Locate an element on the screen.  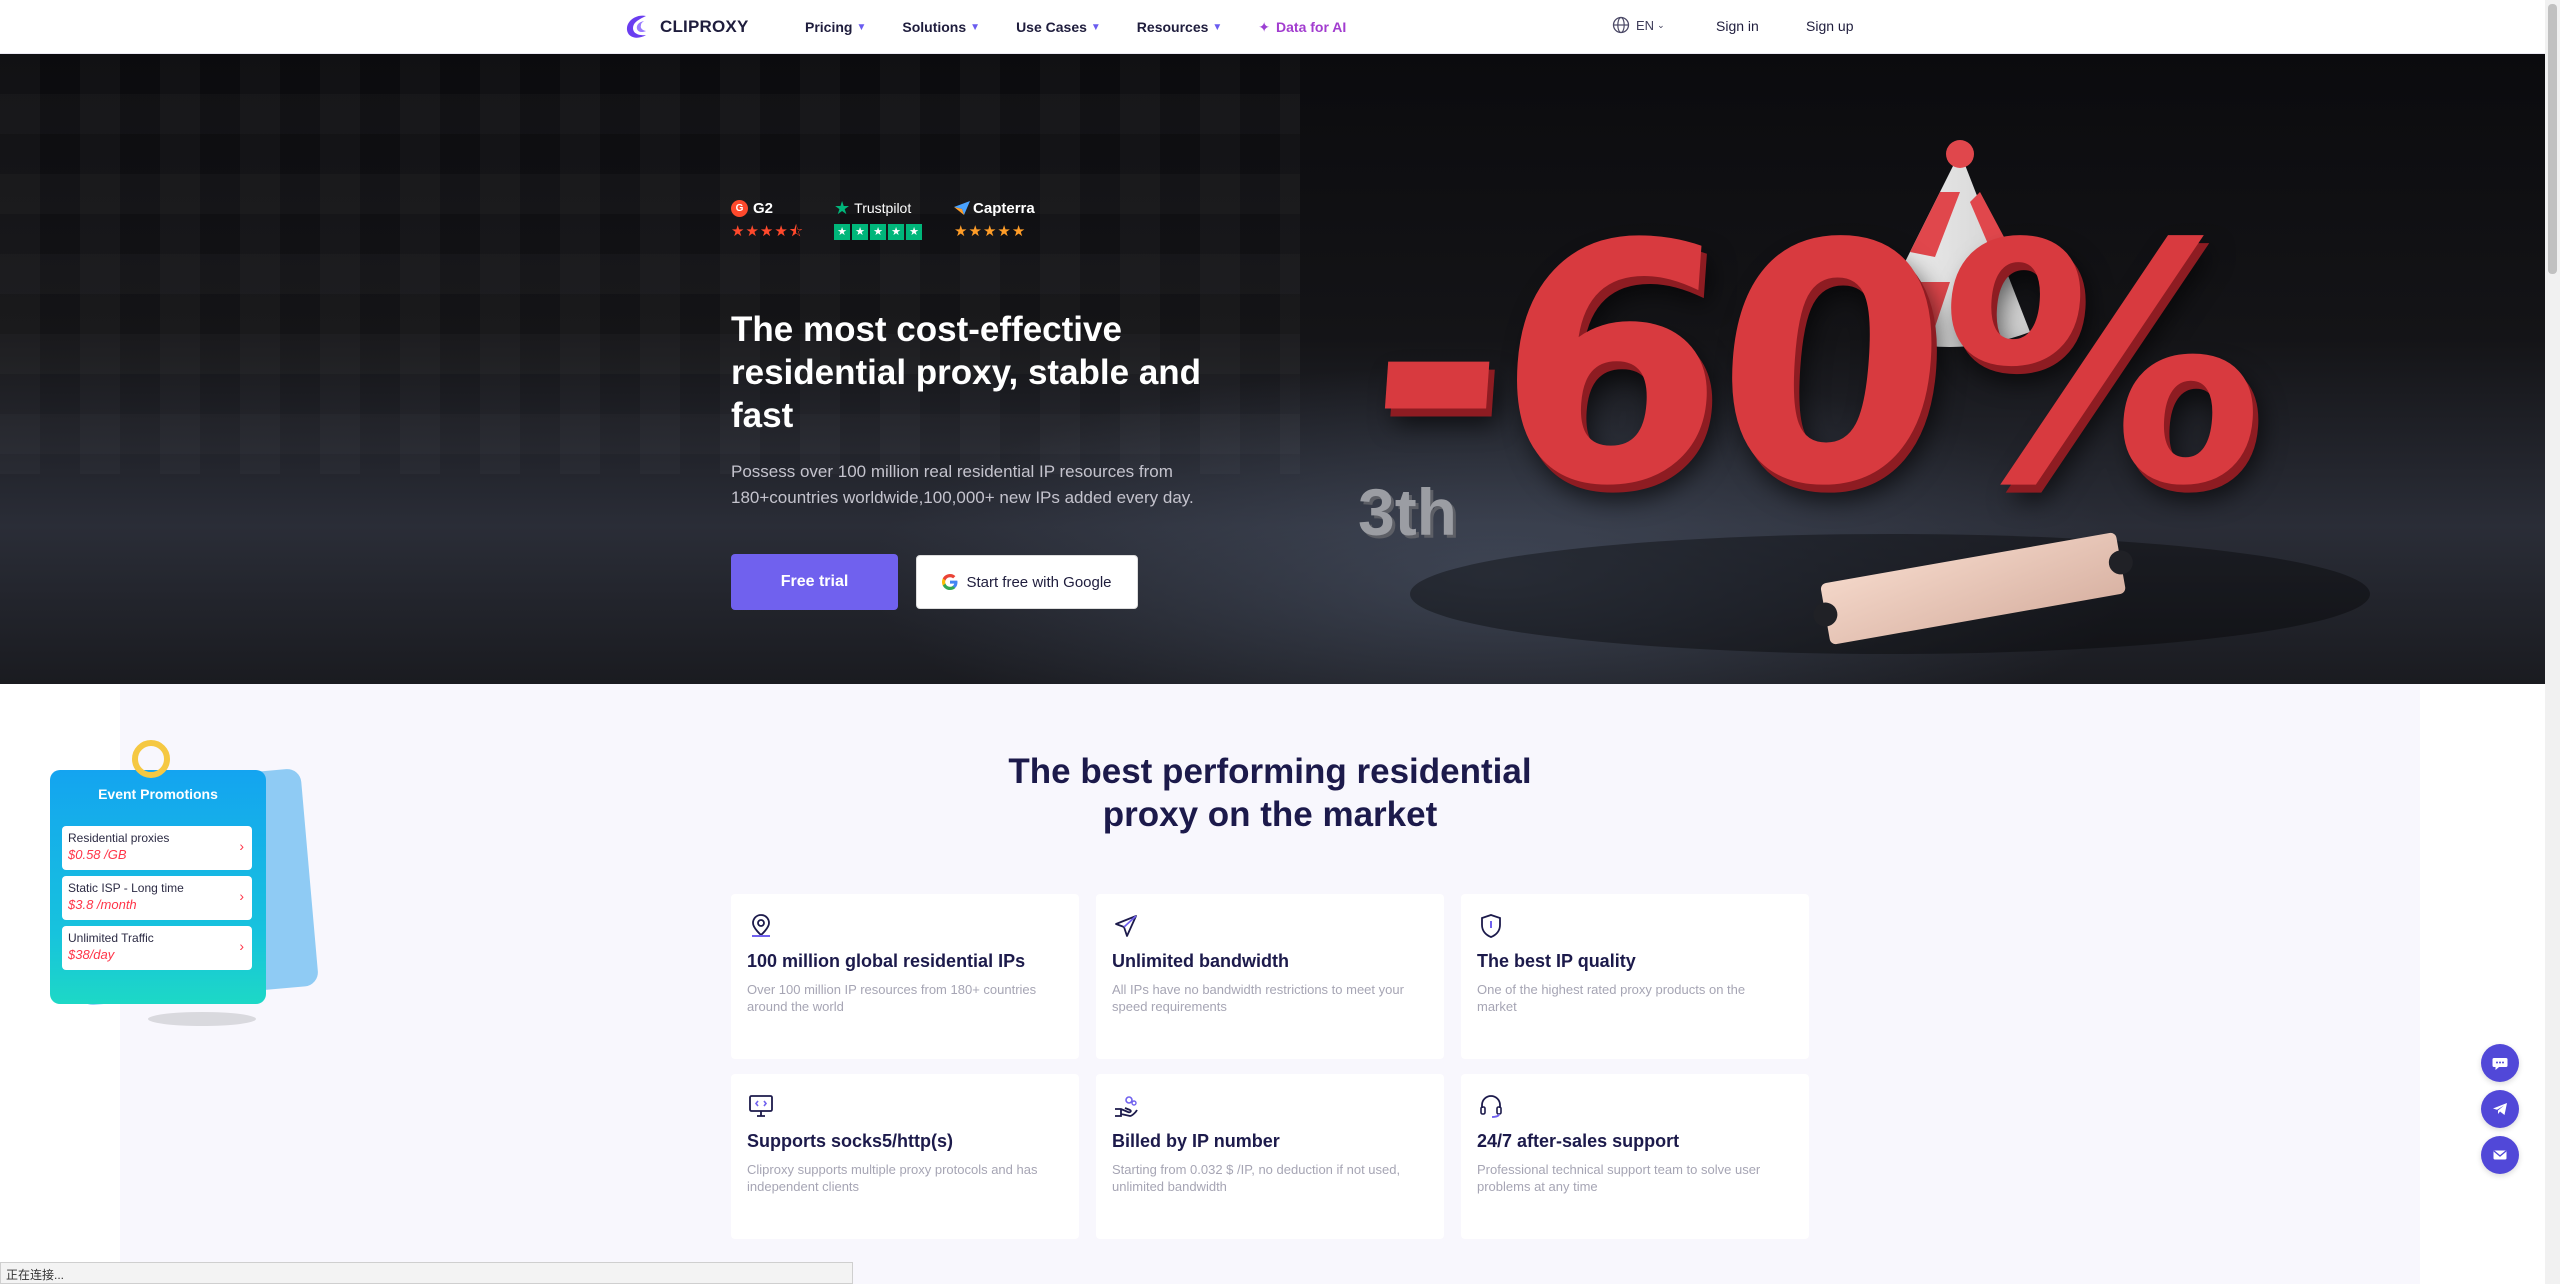
google-signup-button: Start free with Google is located at coordinates (1027, 582).